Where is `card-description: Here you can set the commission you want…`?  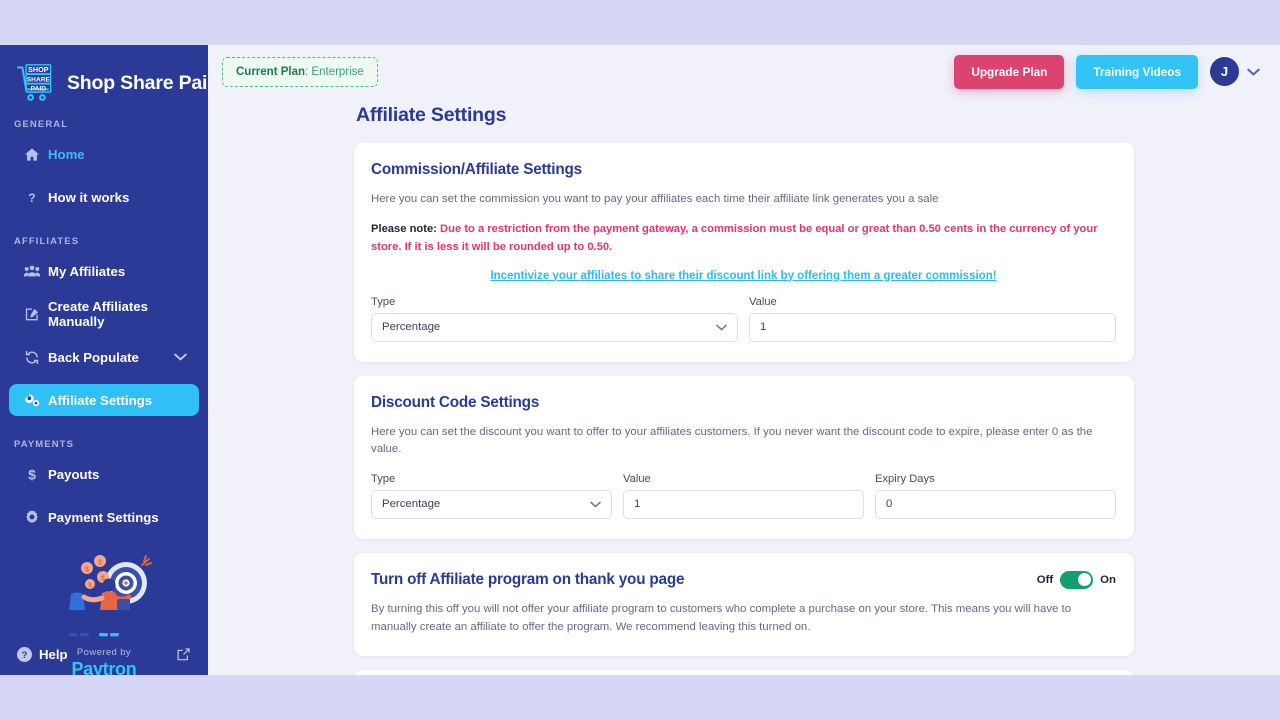
card-description: Here you can set the commission you want… is located at coordinates (655, 199).